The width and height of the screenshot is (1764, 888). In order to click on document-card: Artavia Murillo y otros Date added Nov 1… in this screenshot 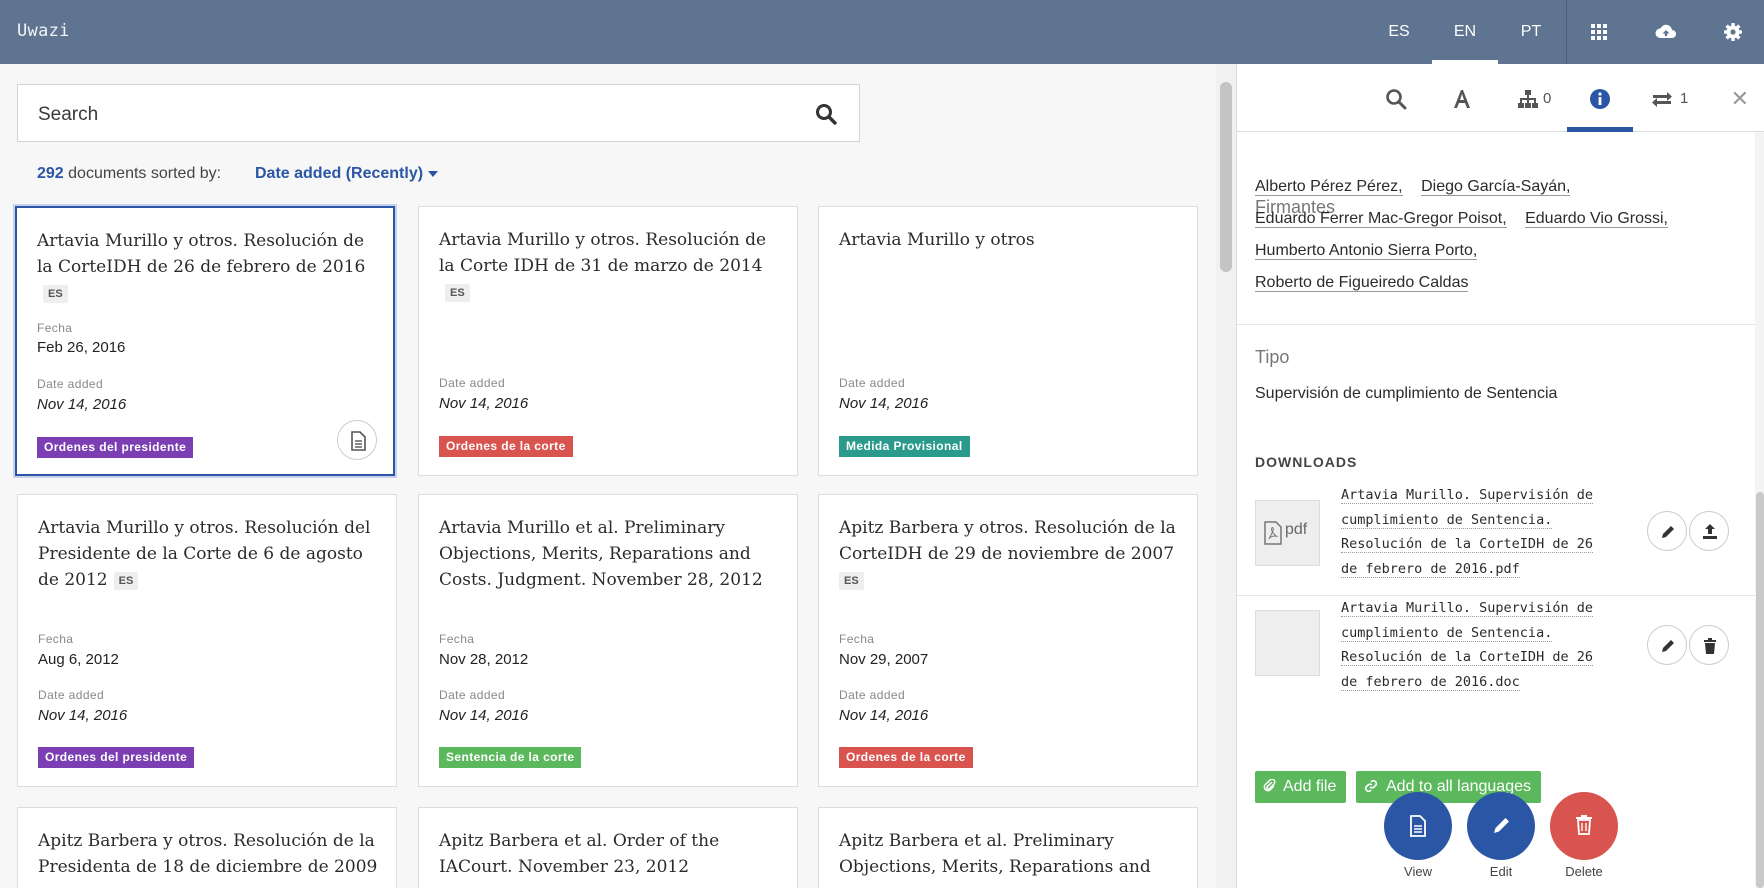, I will do `click(1008, 341)`.